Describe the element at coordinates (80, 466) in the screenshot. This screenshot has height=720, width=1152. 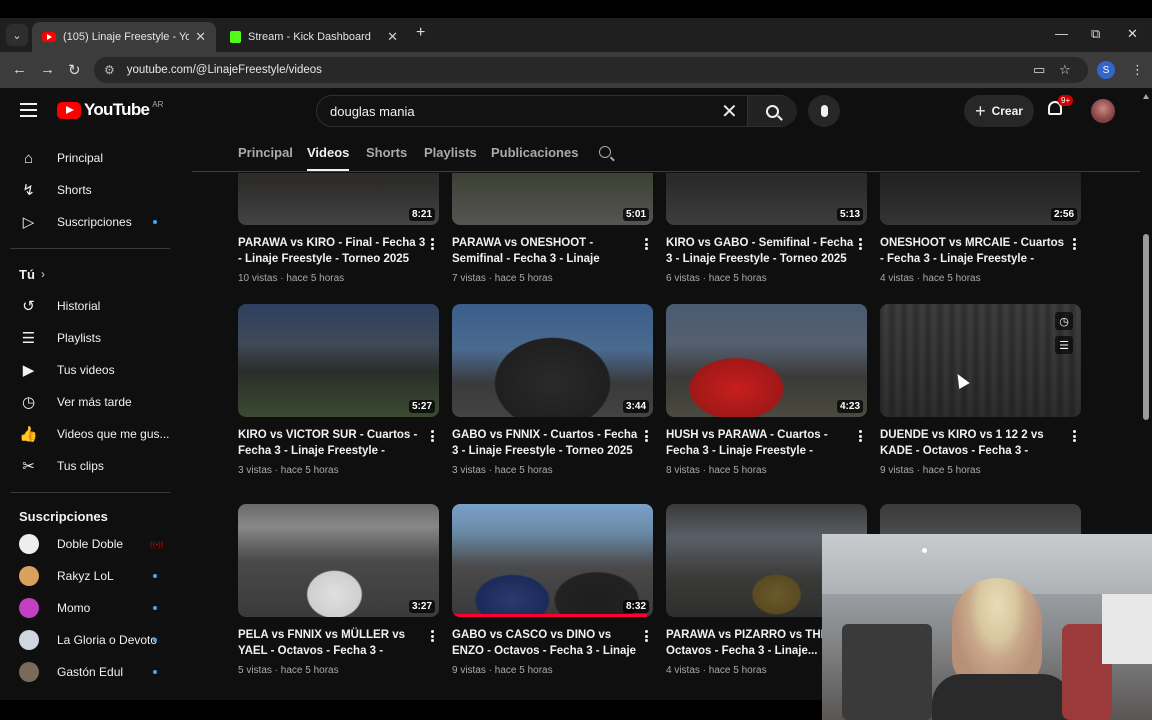
I see `sidebar-item-label: Tus clips` at that location.